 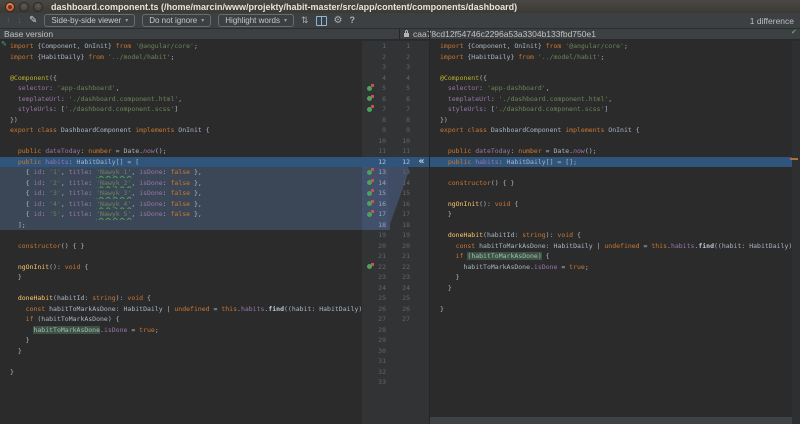 What do you see at coordinates (794, 33) in the screenshot?
I see `inspection-status-icon: ✔` at bounding box center [794, 33].